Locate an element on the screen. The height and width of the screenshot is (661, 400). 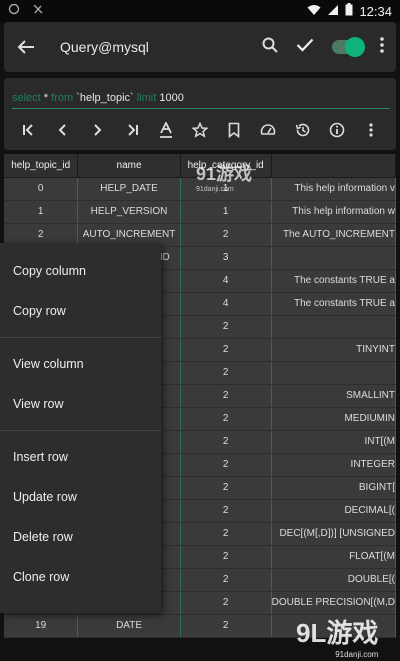
menu-divider is located at coordinates (80, 430).